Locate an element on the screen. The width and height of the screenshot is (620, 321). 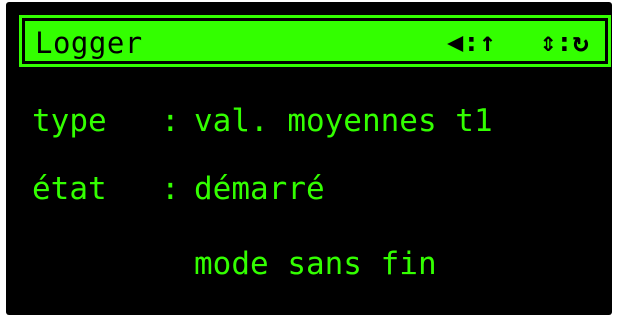
state-label: état is located at coordinates (69, 189).